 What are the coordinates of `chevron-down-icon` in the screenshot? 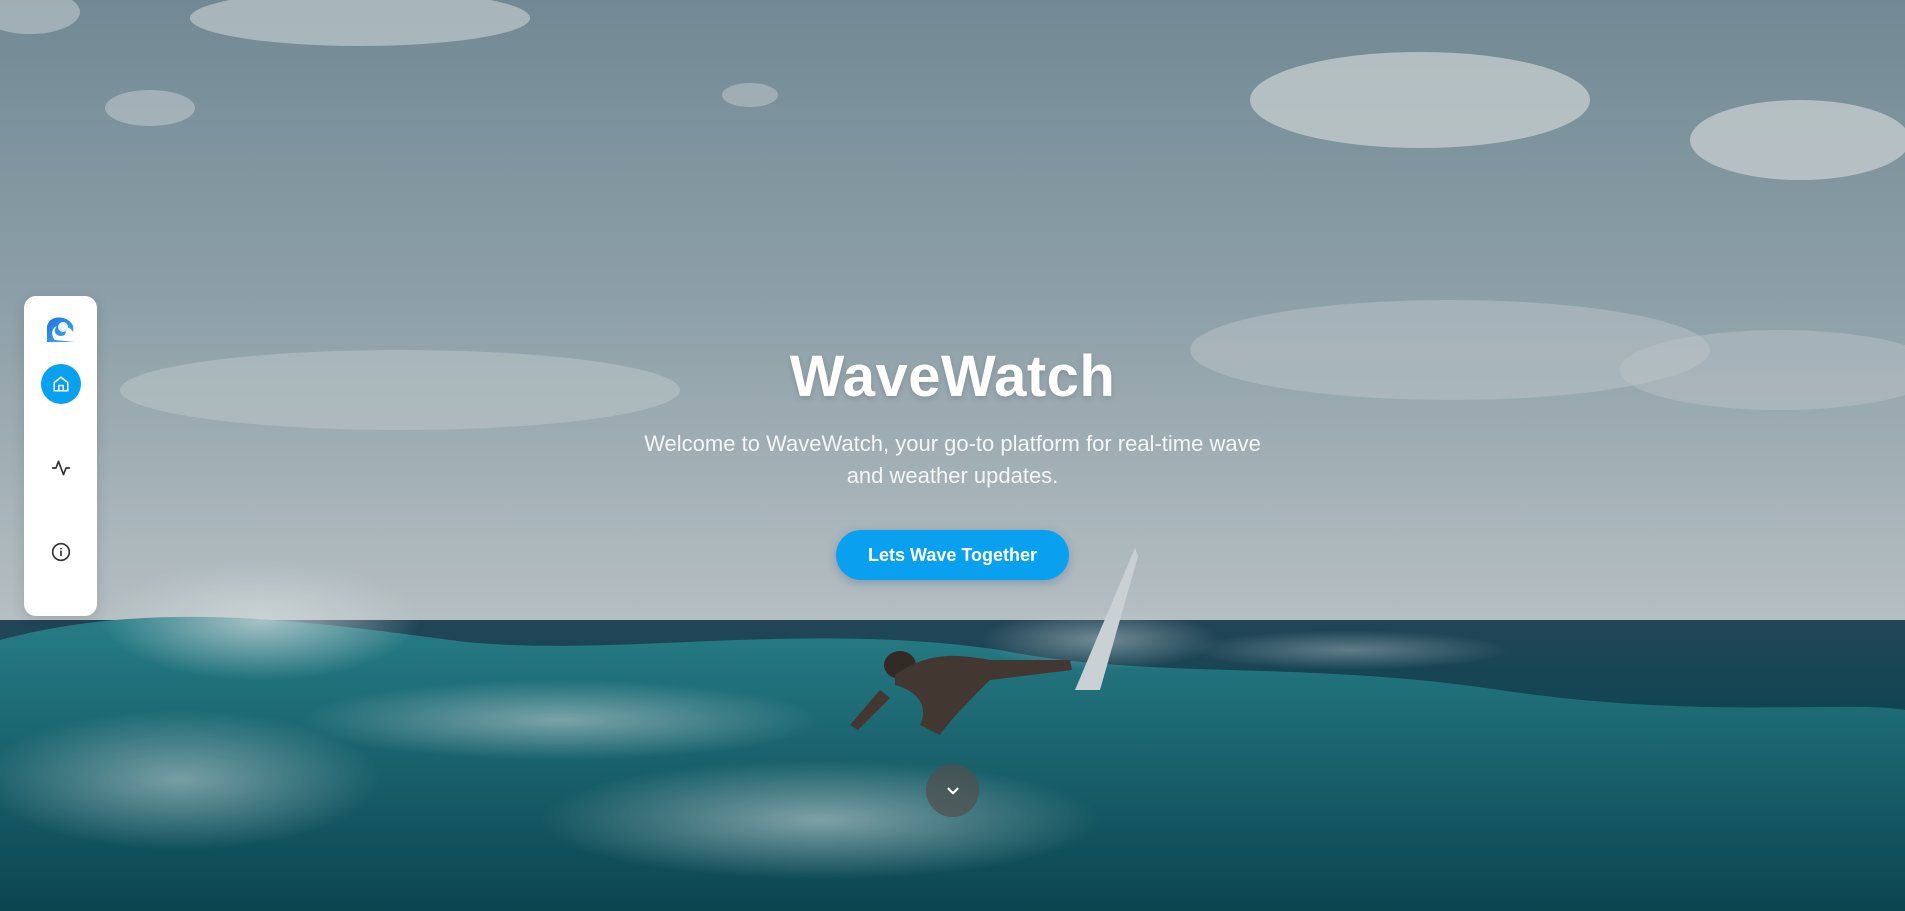 It's located at (952, 790).